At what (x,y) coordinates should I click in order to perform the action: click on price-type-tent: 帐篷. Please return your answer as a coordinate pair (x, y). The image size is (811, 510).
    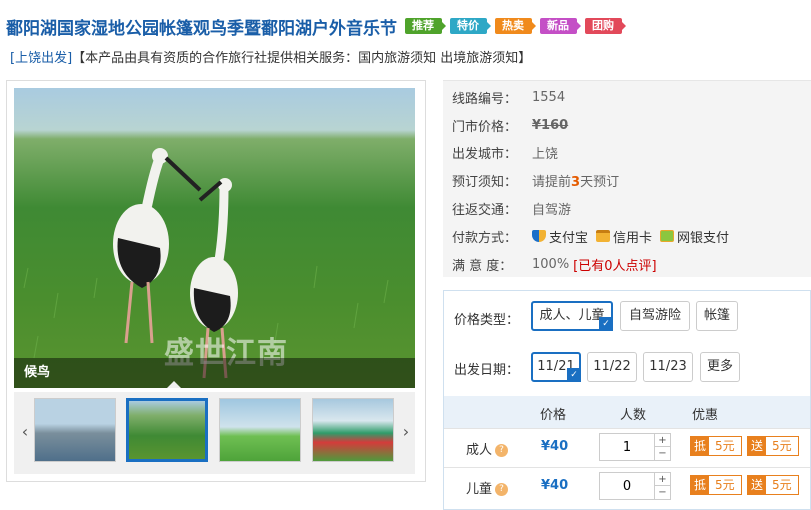
    Looking at the image, I should click on (717, 316).